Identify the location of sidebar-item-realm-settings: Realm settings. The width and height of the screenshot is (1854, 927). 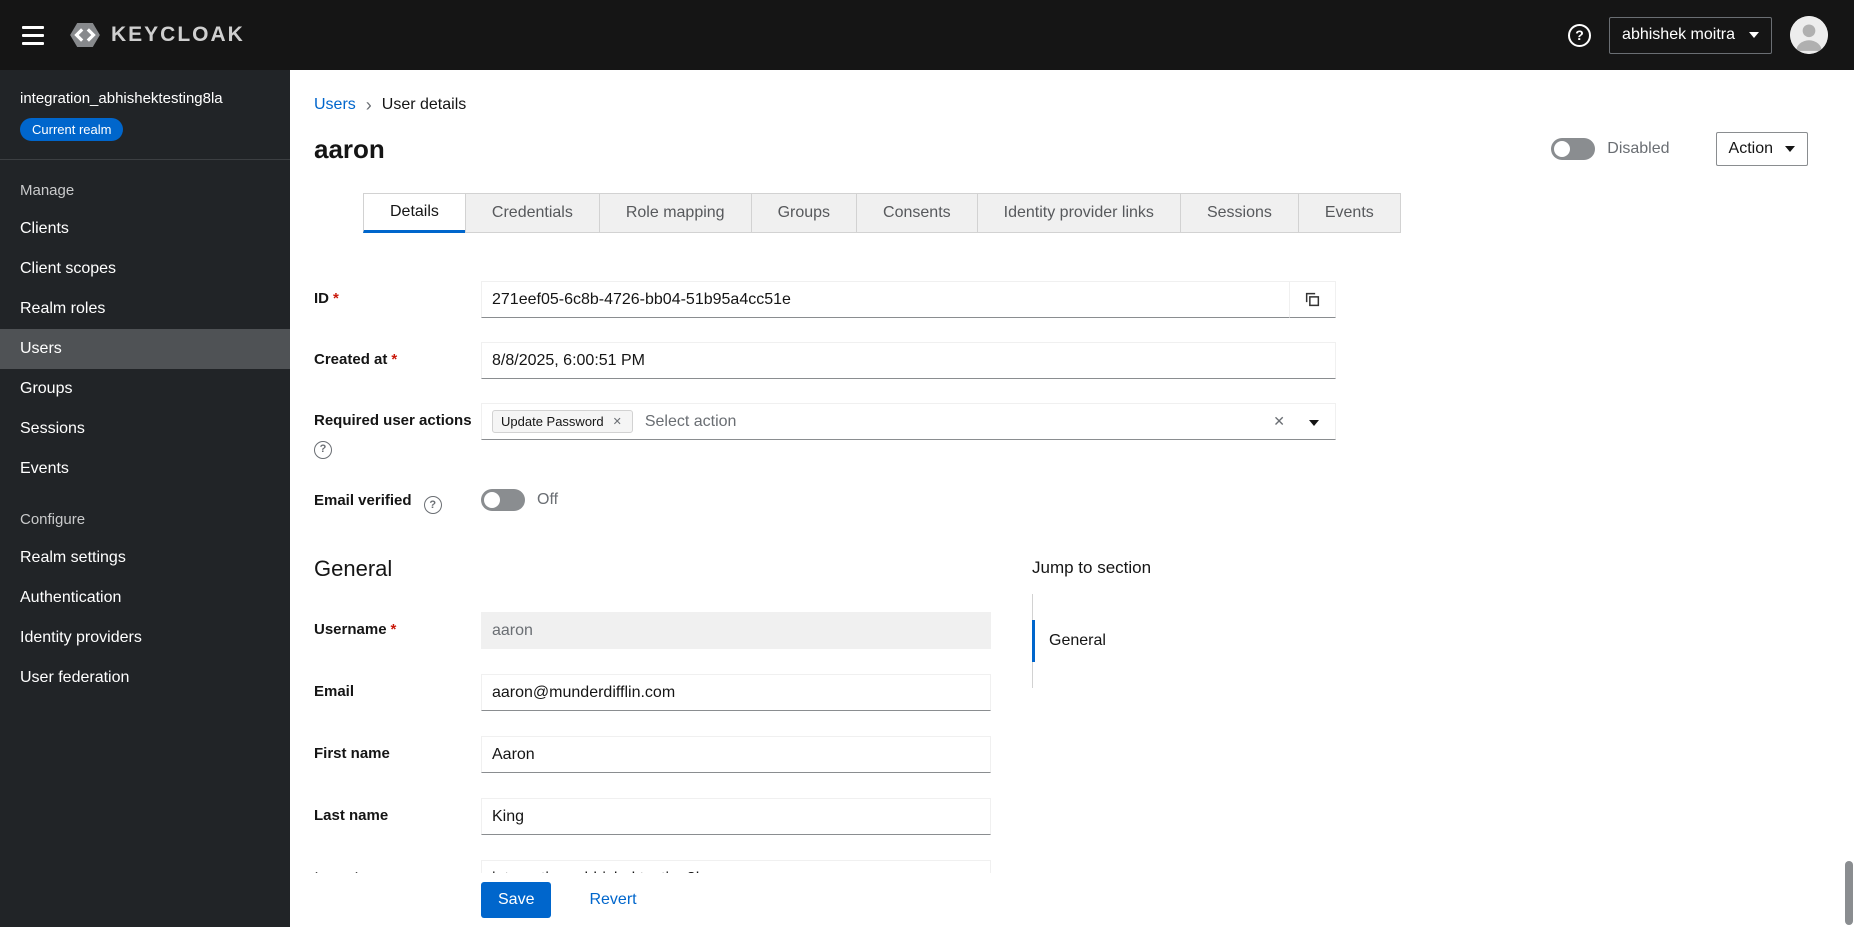
(145, 558).